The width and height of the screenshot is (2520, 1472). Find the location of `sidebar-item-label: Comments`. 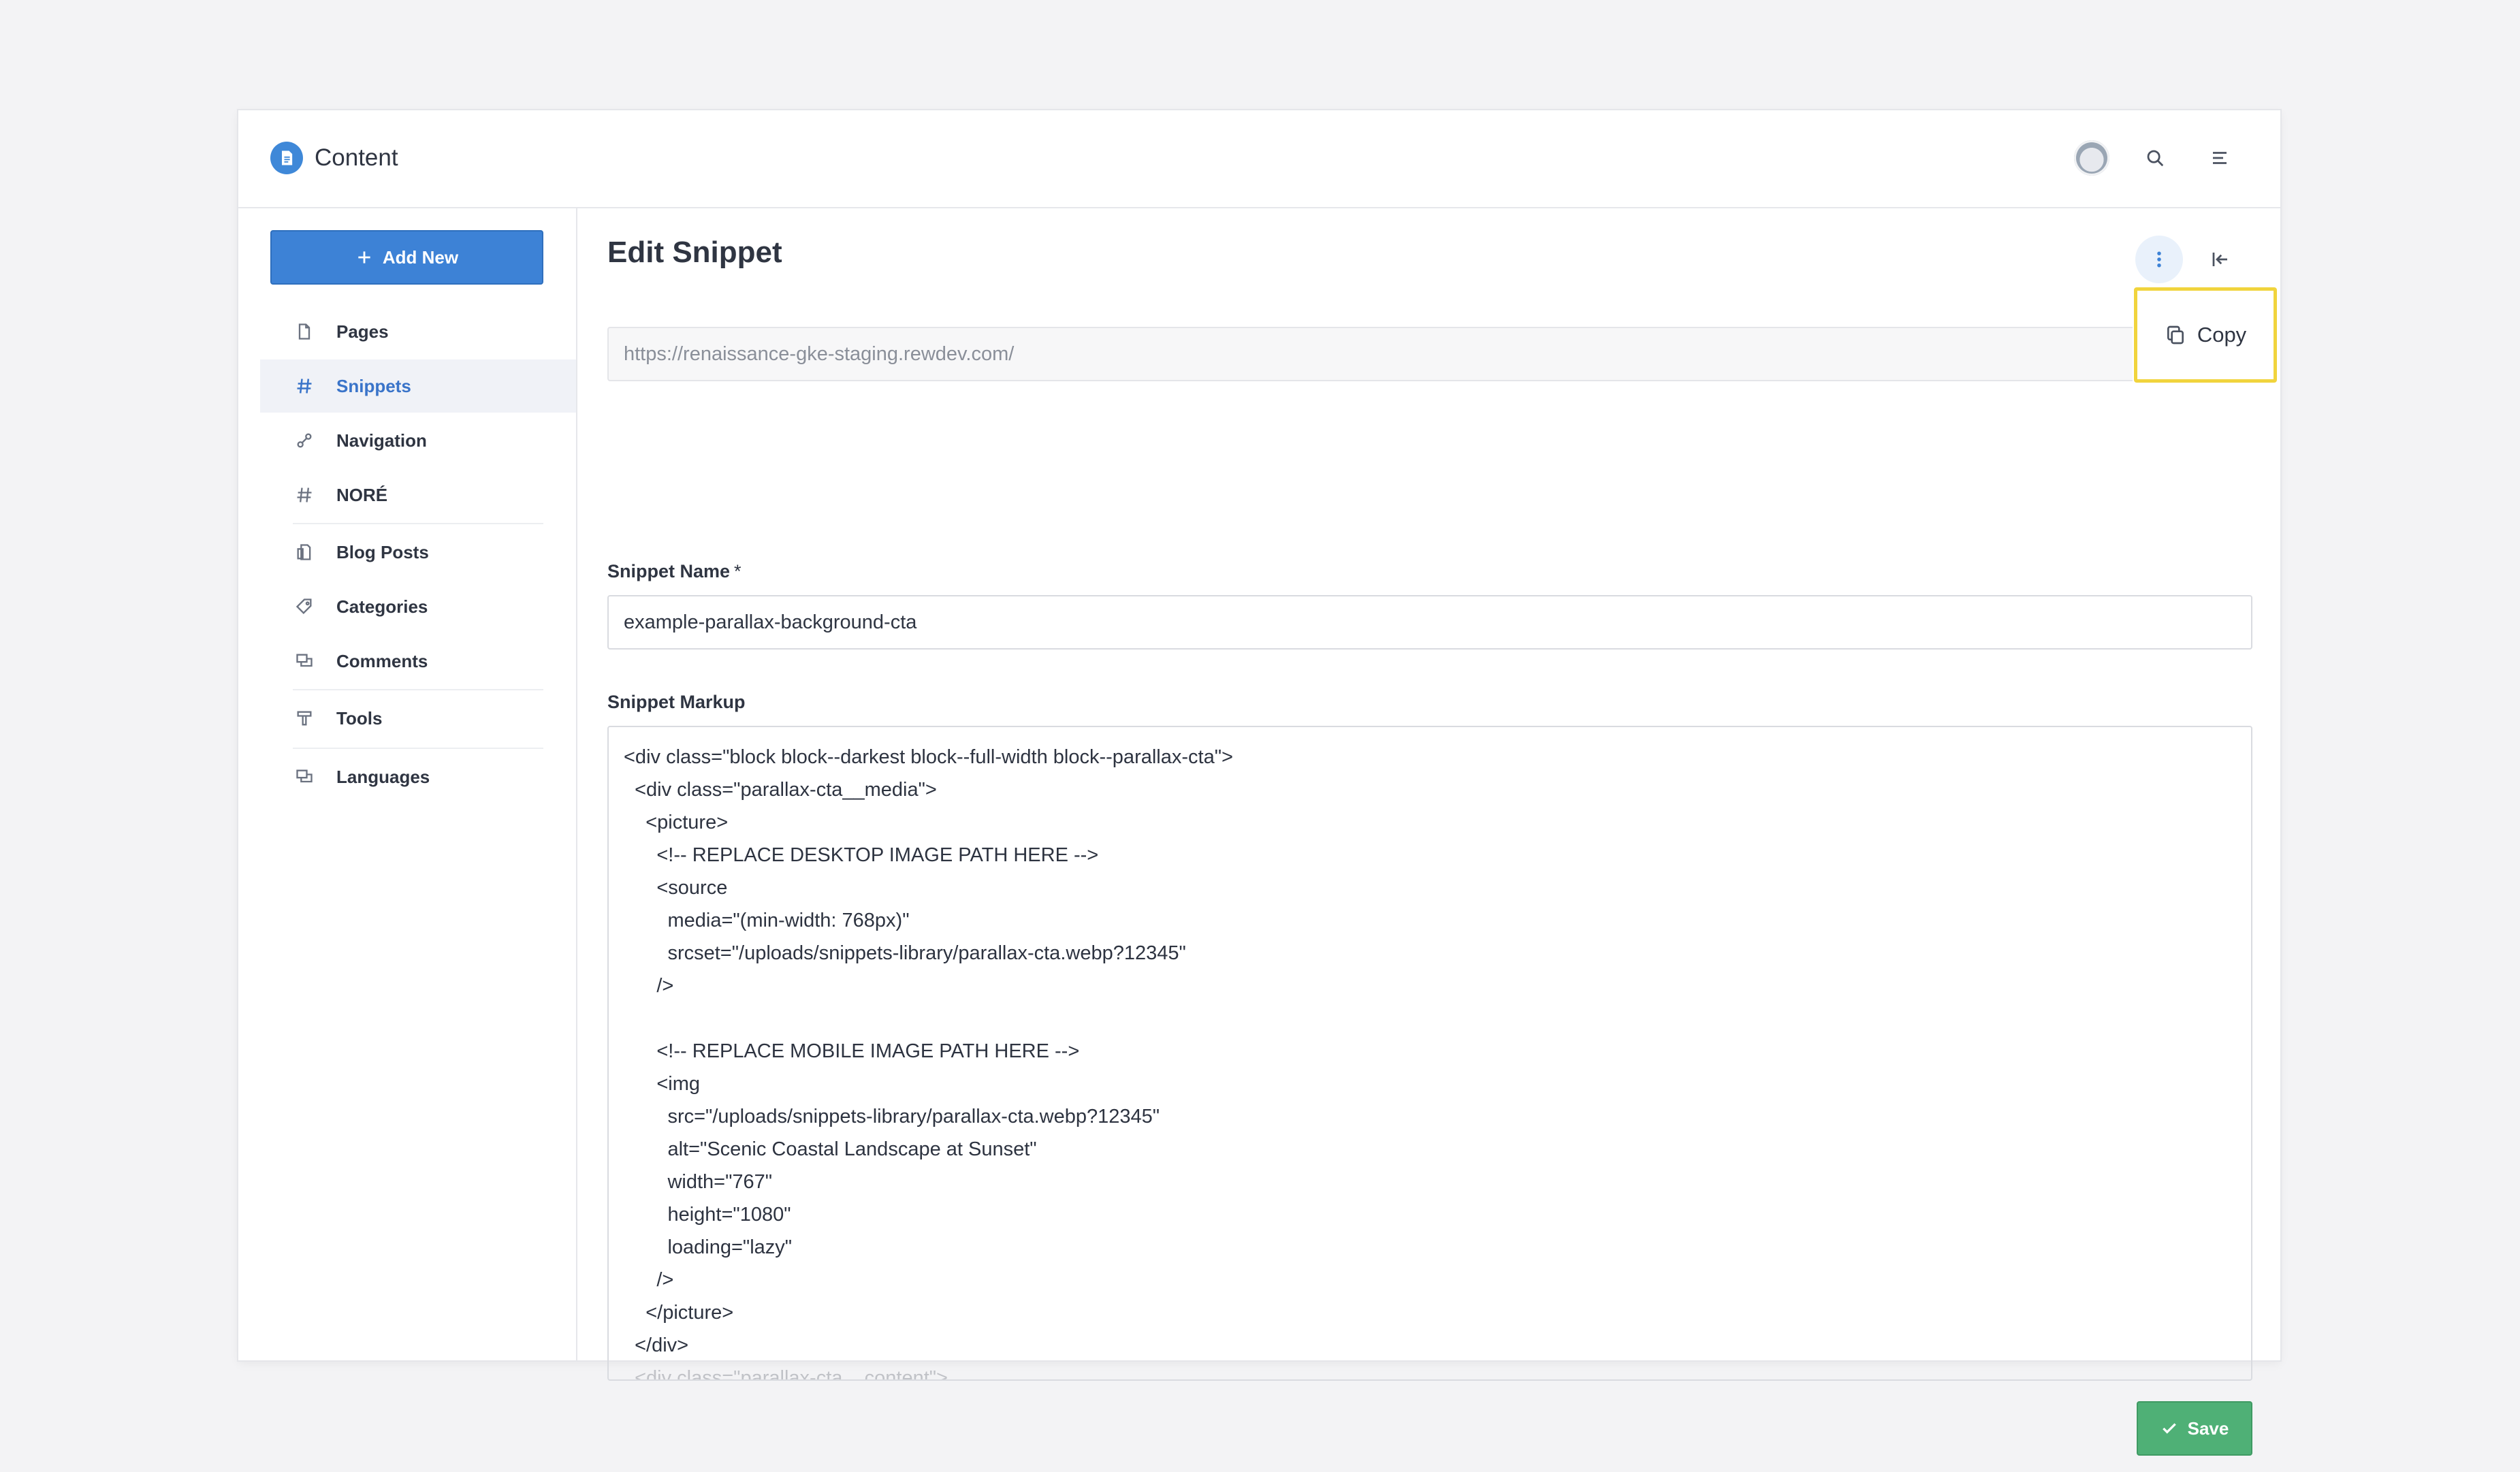

sidebar-item-label: Comments is located at coordinates (382, 660).